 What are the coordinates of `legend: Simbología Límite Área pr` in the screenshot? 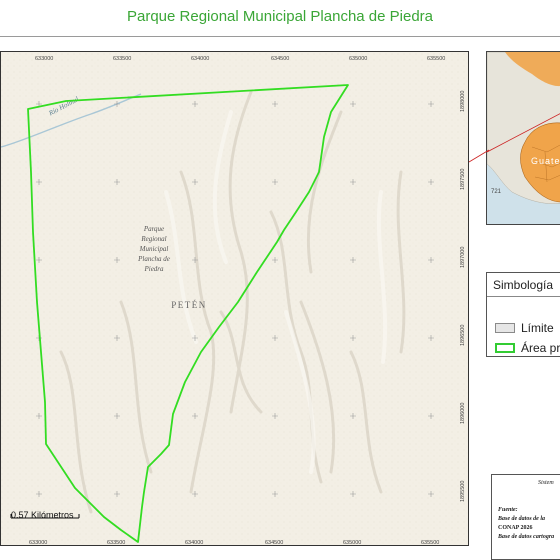 It's located at (523, 314).